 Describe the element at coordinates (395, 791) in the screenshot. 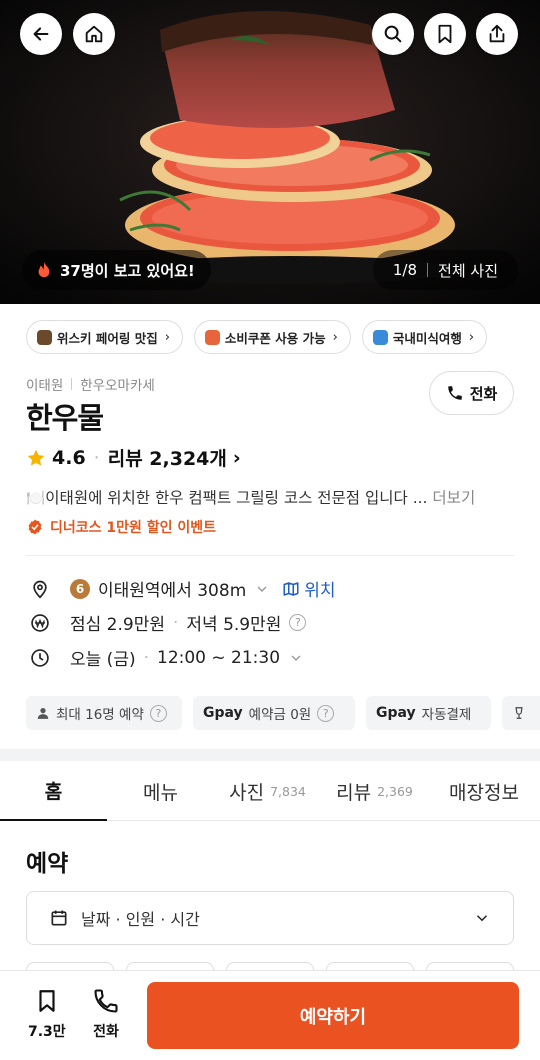

I see `tab-count: 2,369` at that location.